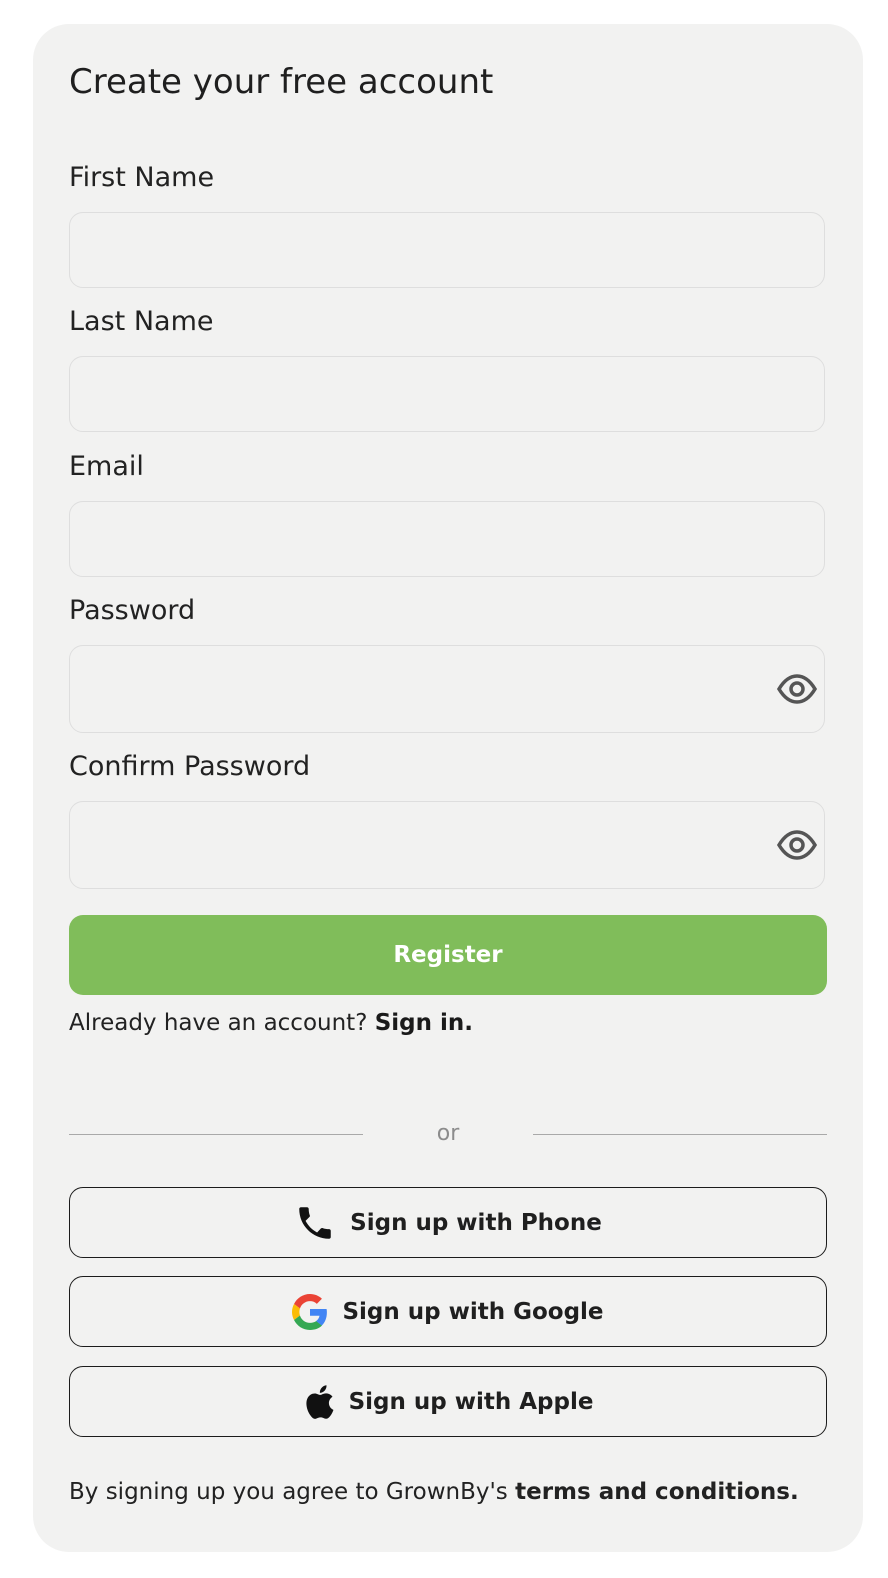 This screenshot has height=1578, width=888. What do you see at coordinates (216, 1134) in the screenshot?
I see `divider-left` at bounding box center [216, 1134].